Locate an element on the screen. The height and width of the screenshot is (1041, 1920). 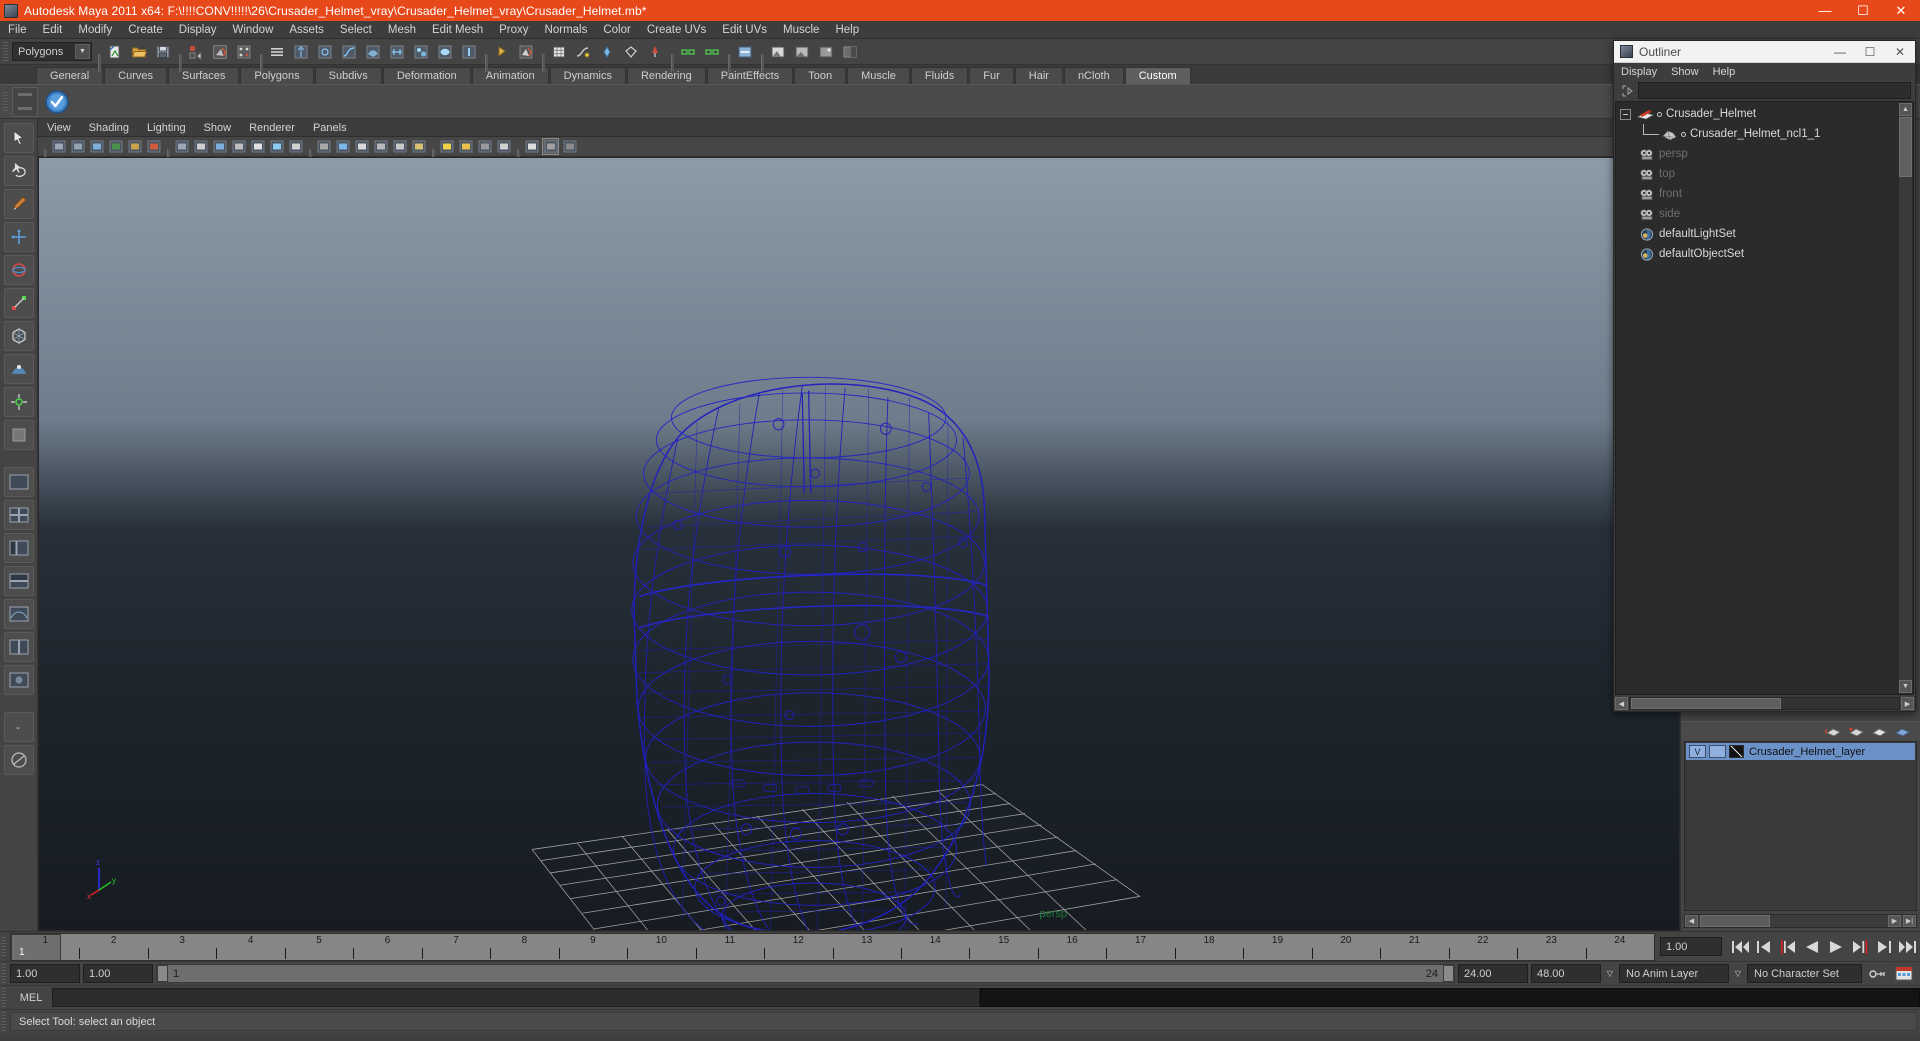
film-gate-button is located at coordinates (200, 146).